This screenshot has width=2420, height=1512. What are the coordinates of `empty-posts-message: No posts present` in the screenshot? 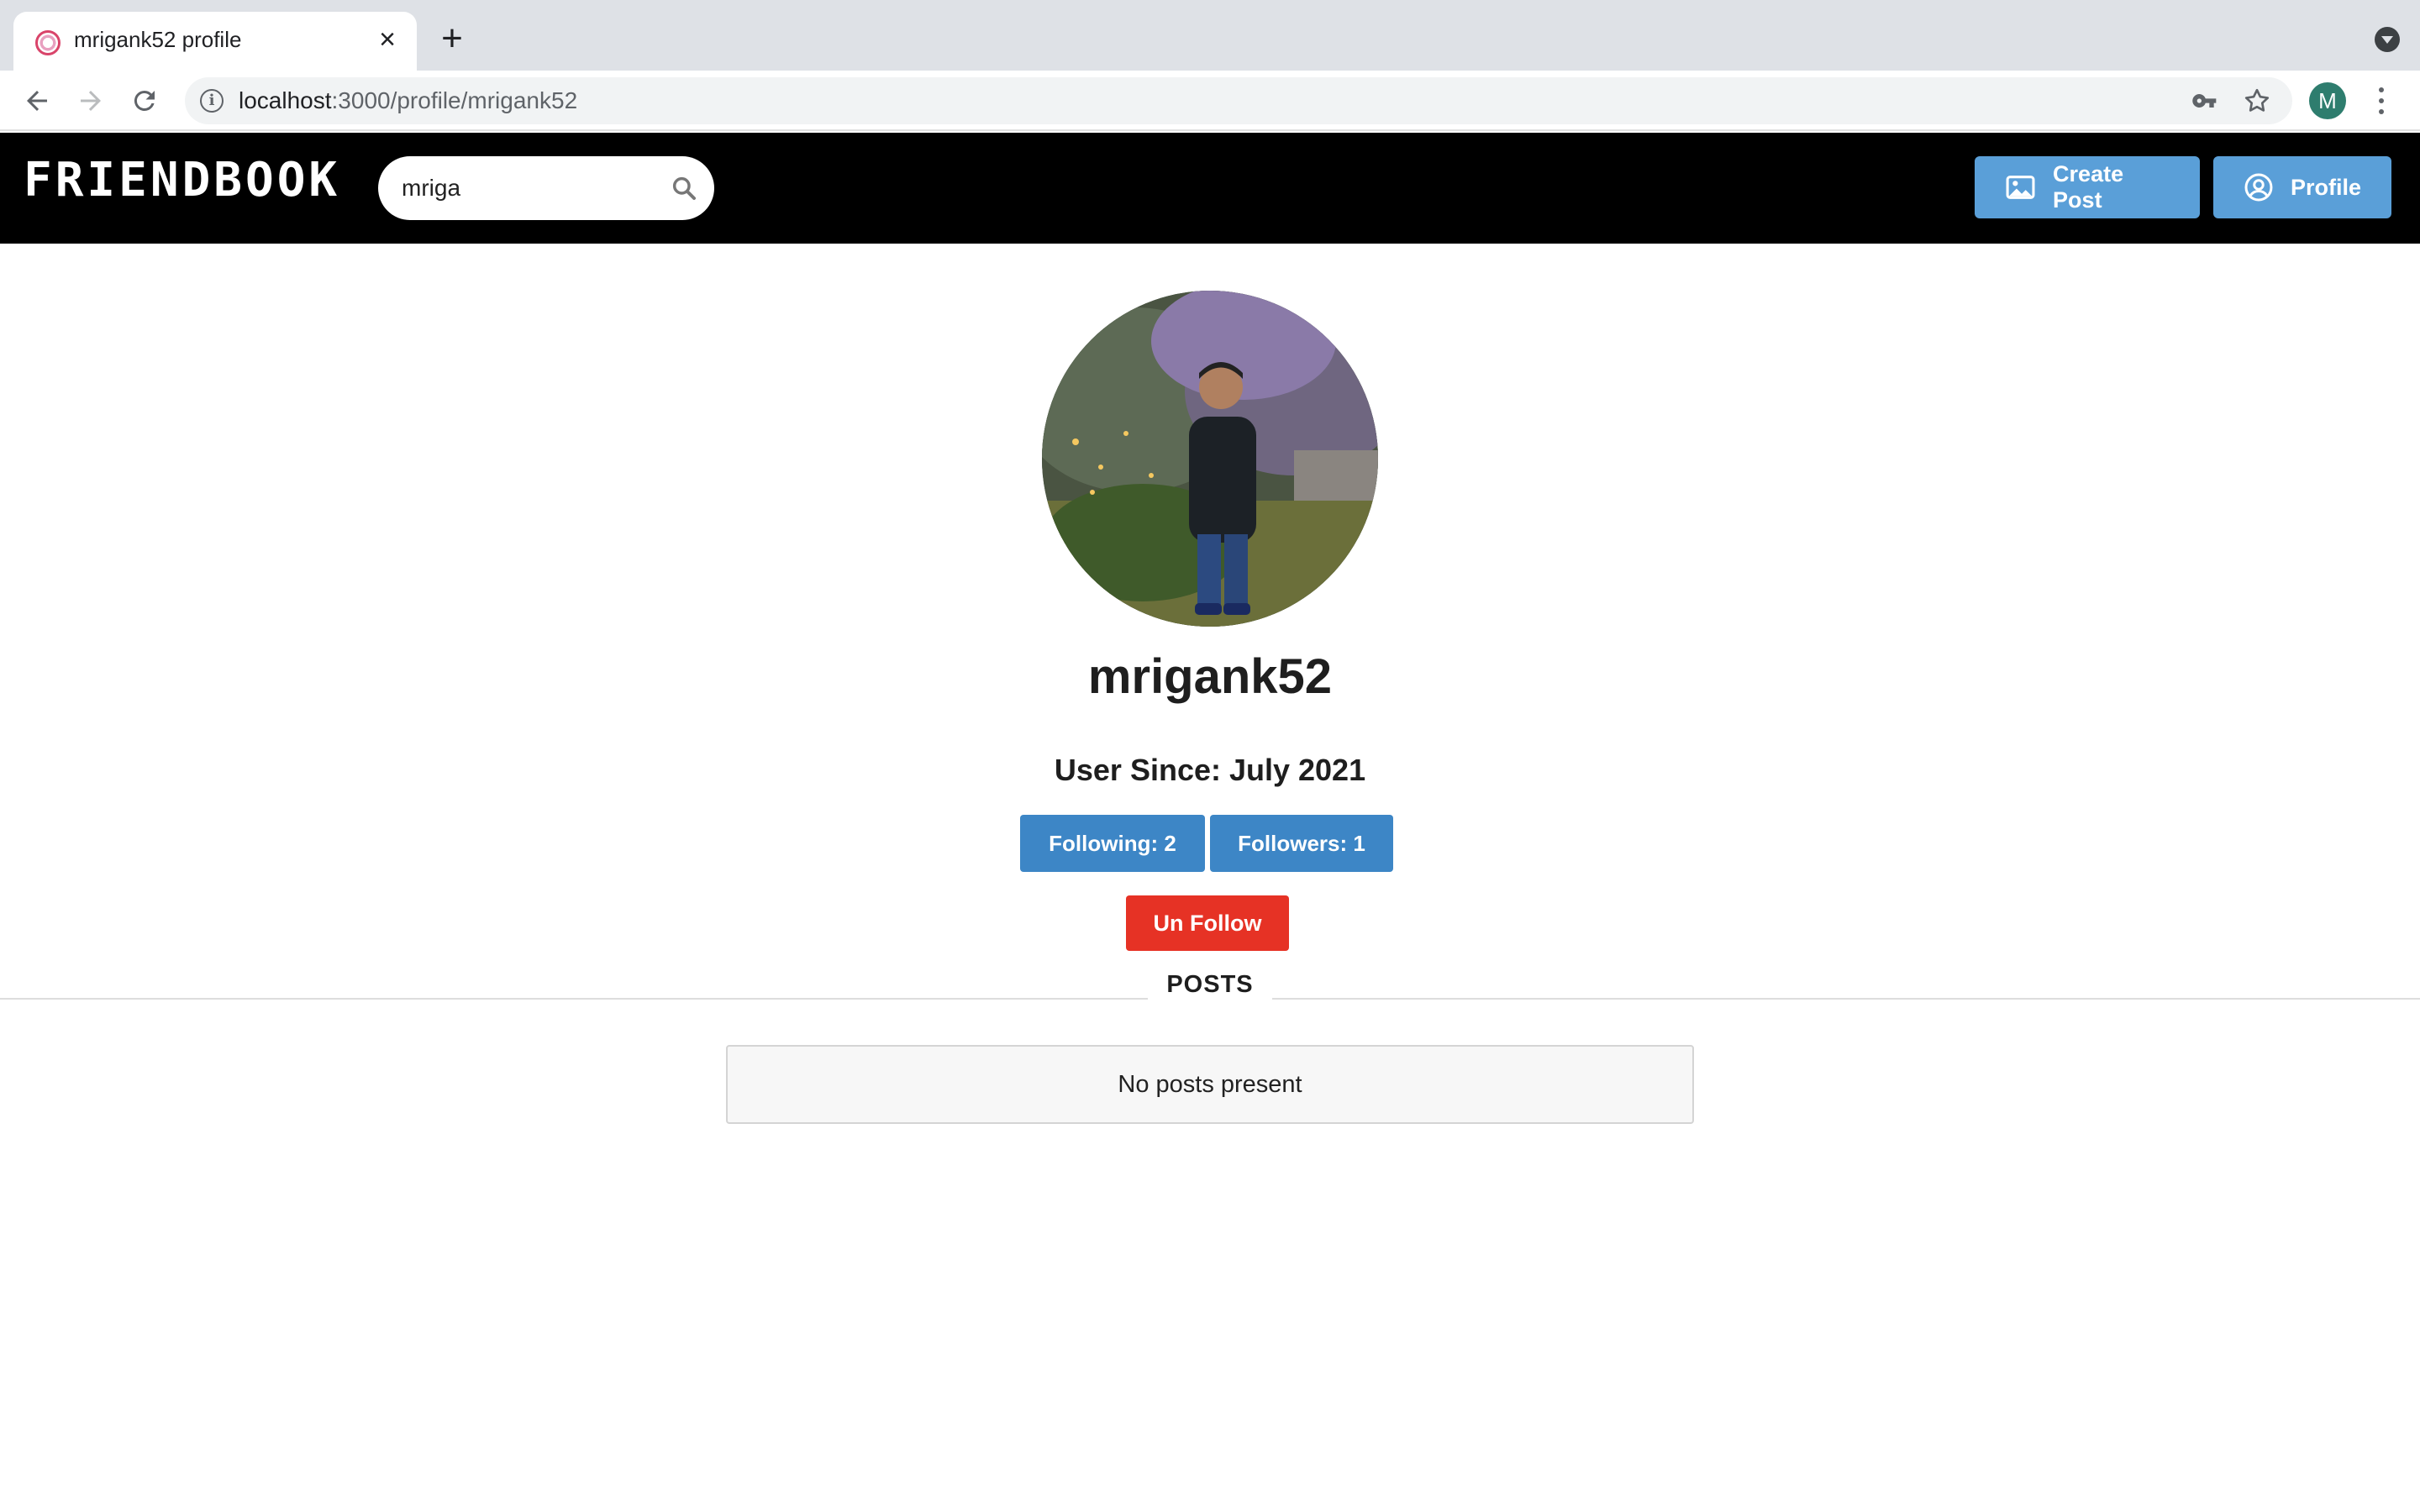 It's located at (1210, 1084).